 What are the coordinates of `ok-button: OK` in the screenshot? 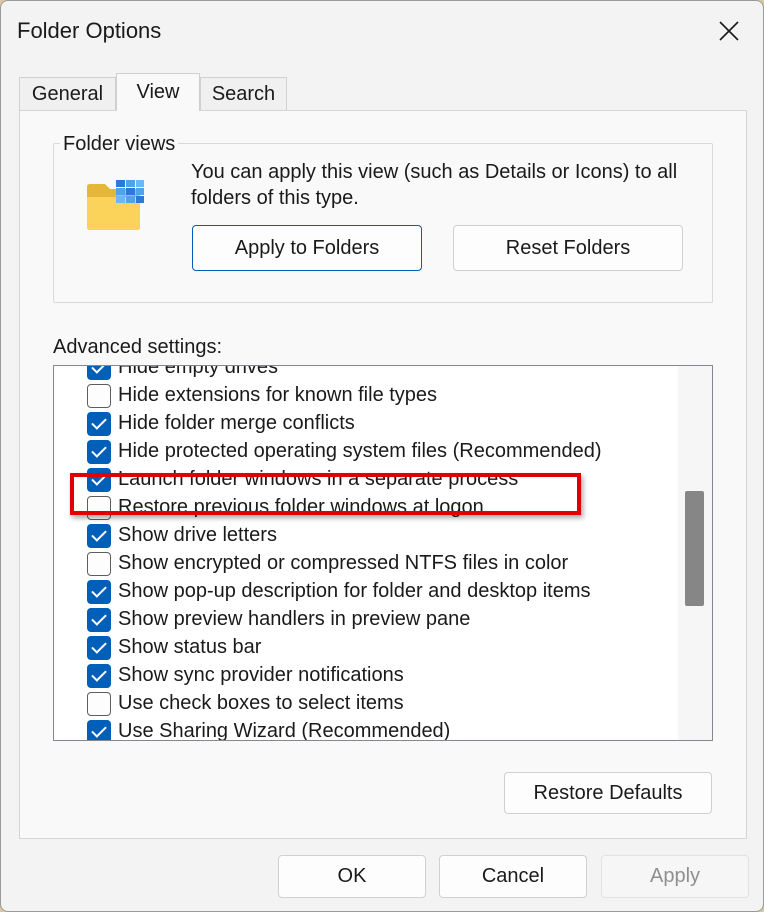 It's located at (352, 876).